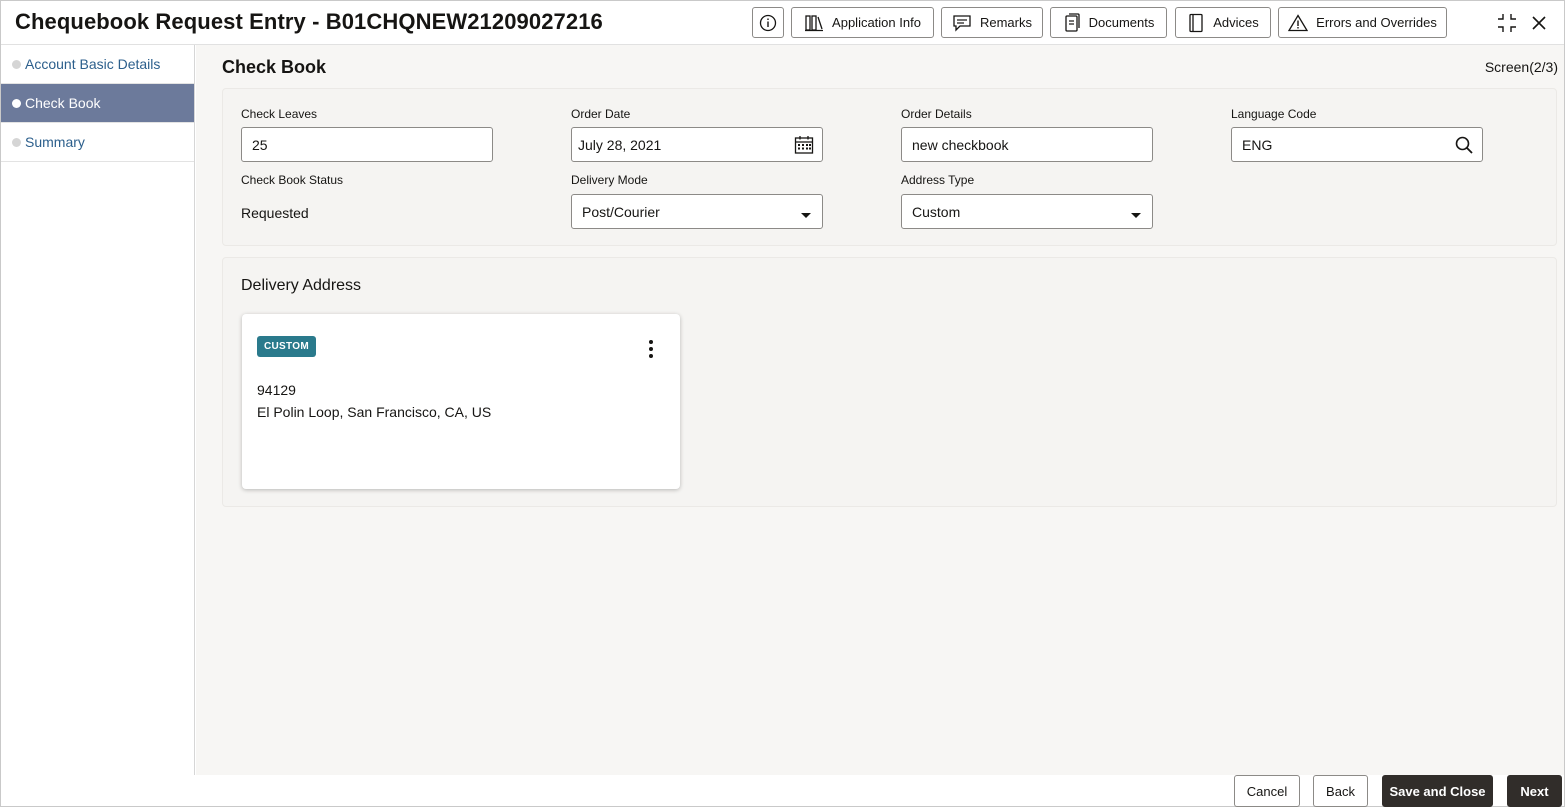 Image resolution: width=1565 pixels, height=807 pixels. I want to click on info-button, so click(768, 22).